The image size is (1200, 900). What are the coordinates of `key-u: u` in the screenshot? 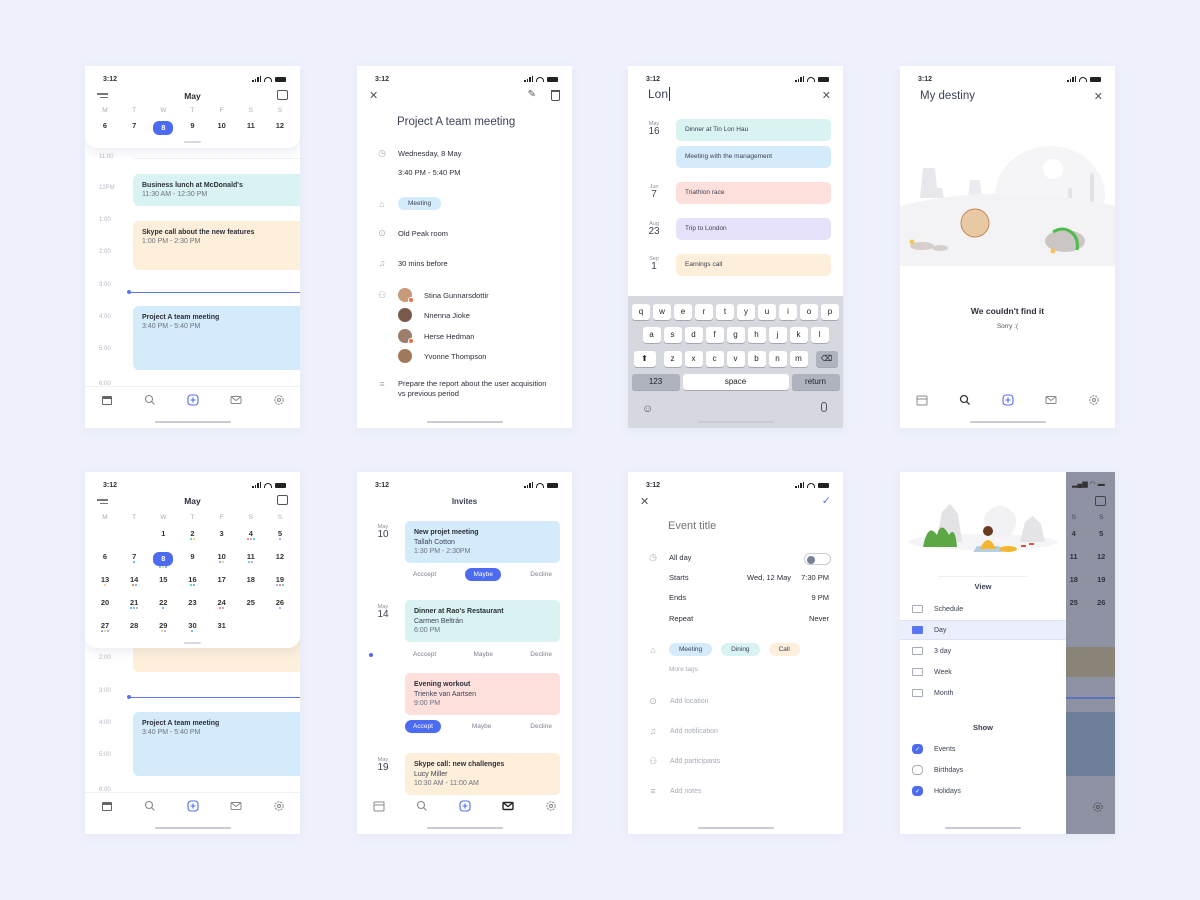 It's located at (767, 312).